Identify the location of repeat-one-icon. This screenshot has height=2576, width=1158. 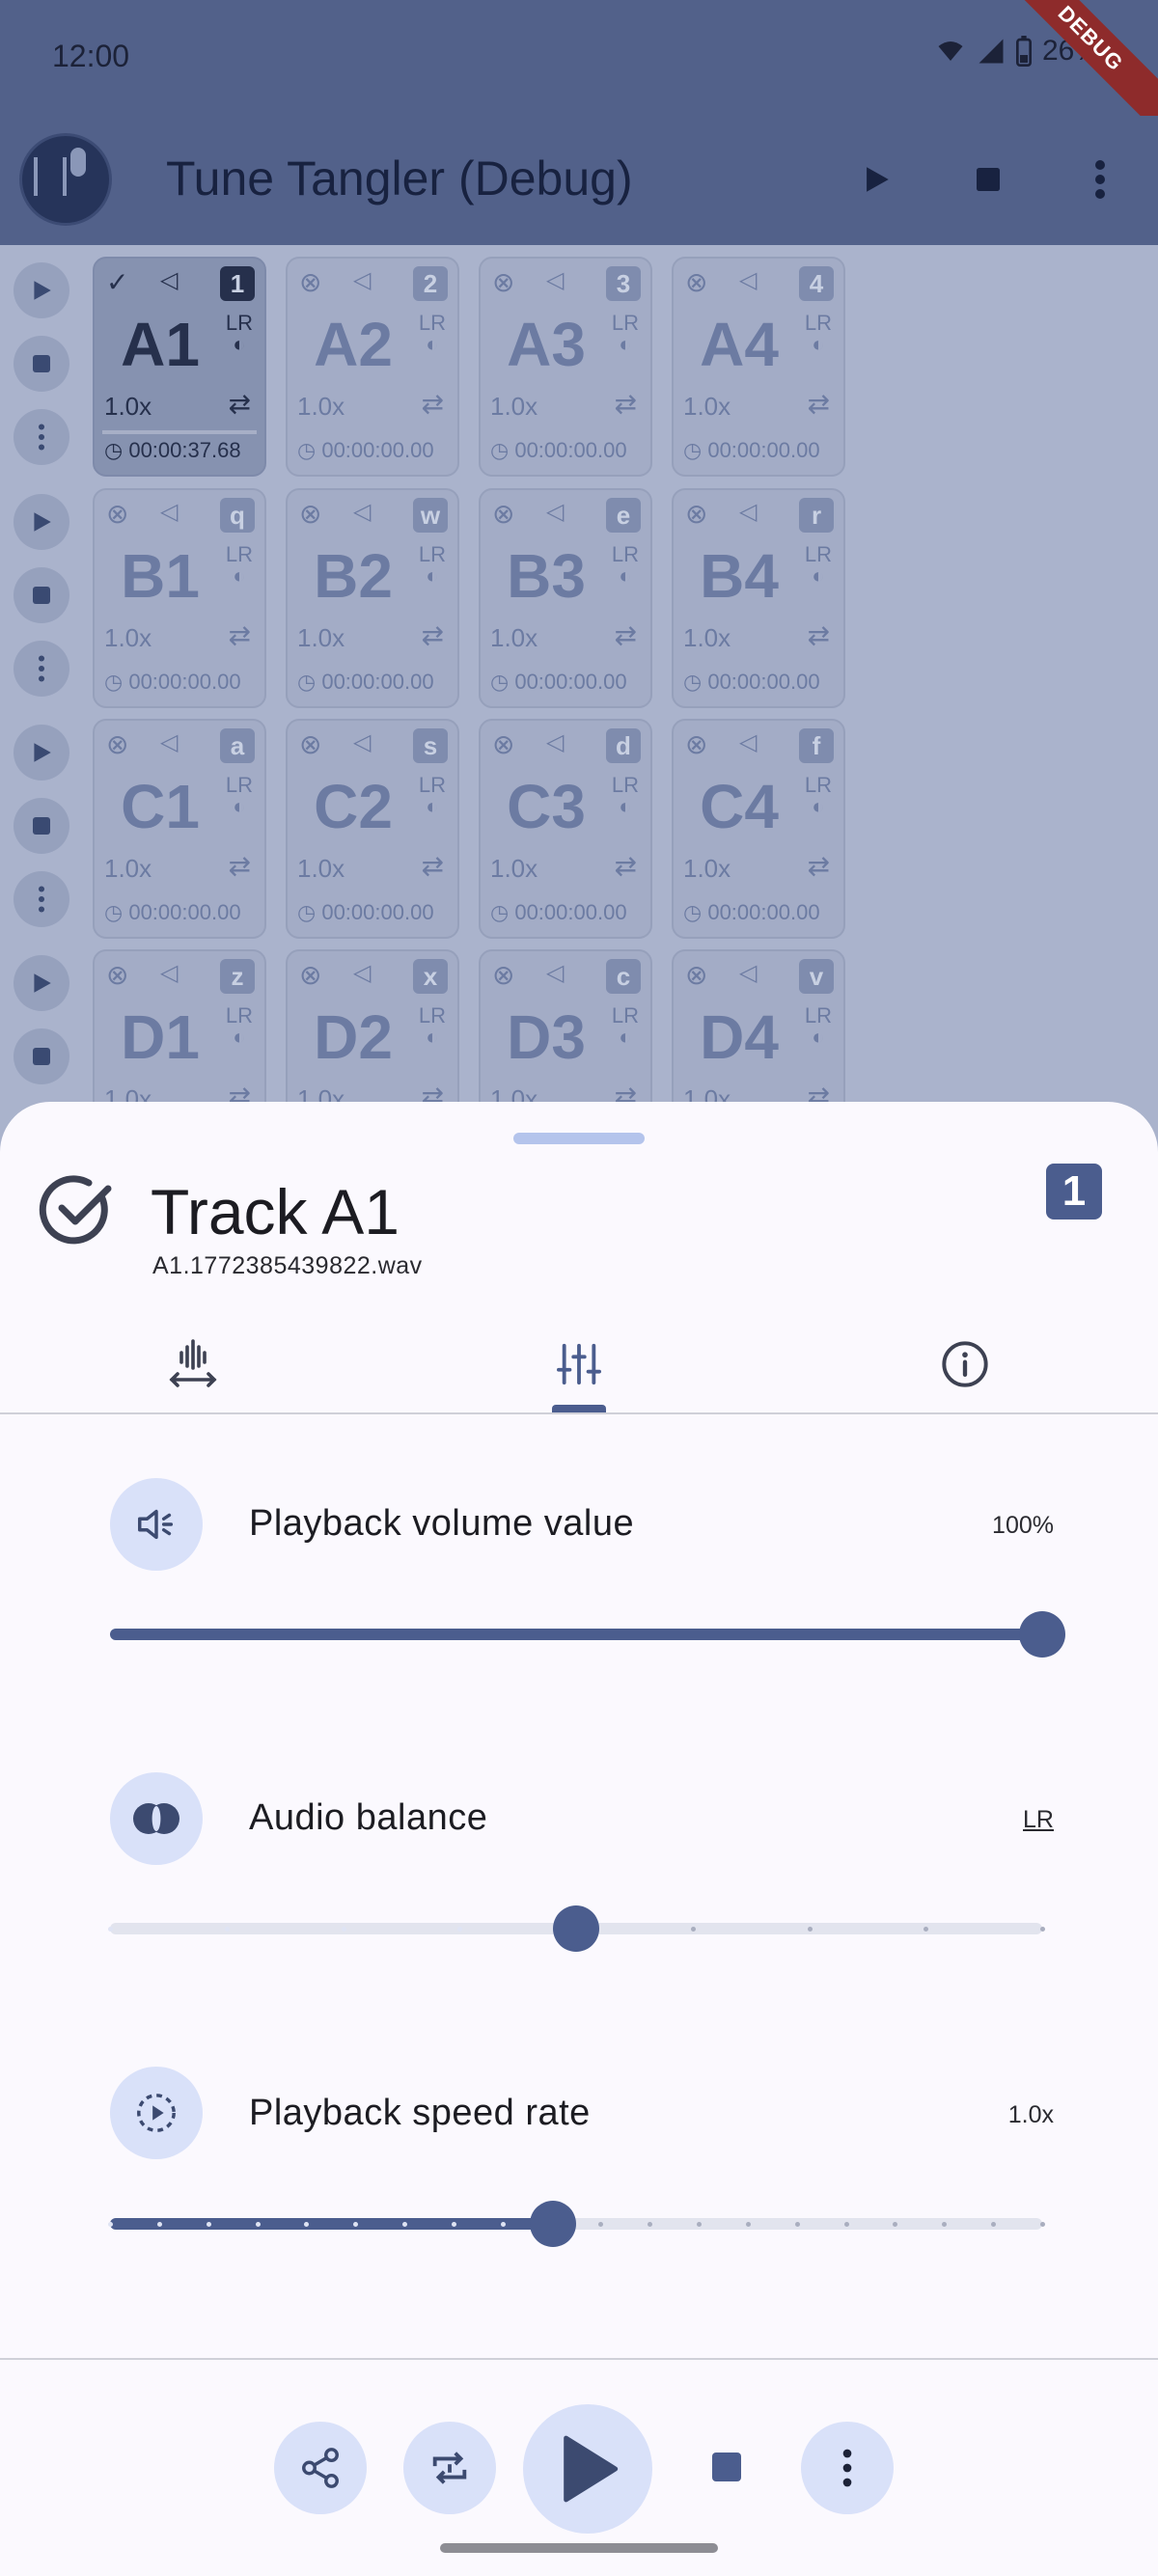
(449, 2468).